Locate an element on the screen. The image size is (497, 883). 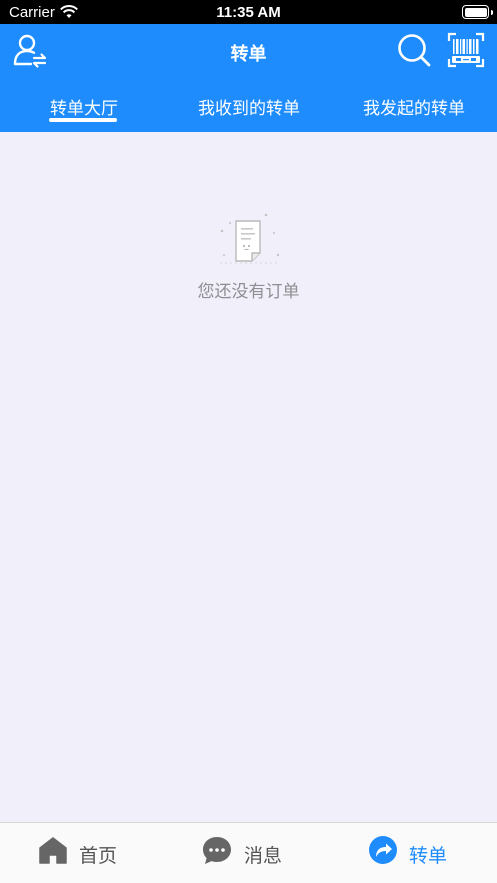
empty-document-icon is located at coordinates (250, 238).